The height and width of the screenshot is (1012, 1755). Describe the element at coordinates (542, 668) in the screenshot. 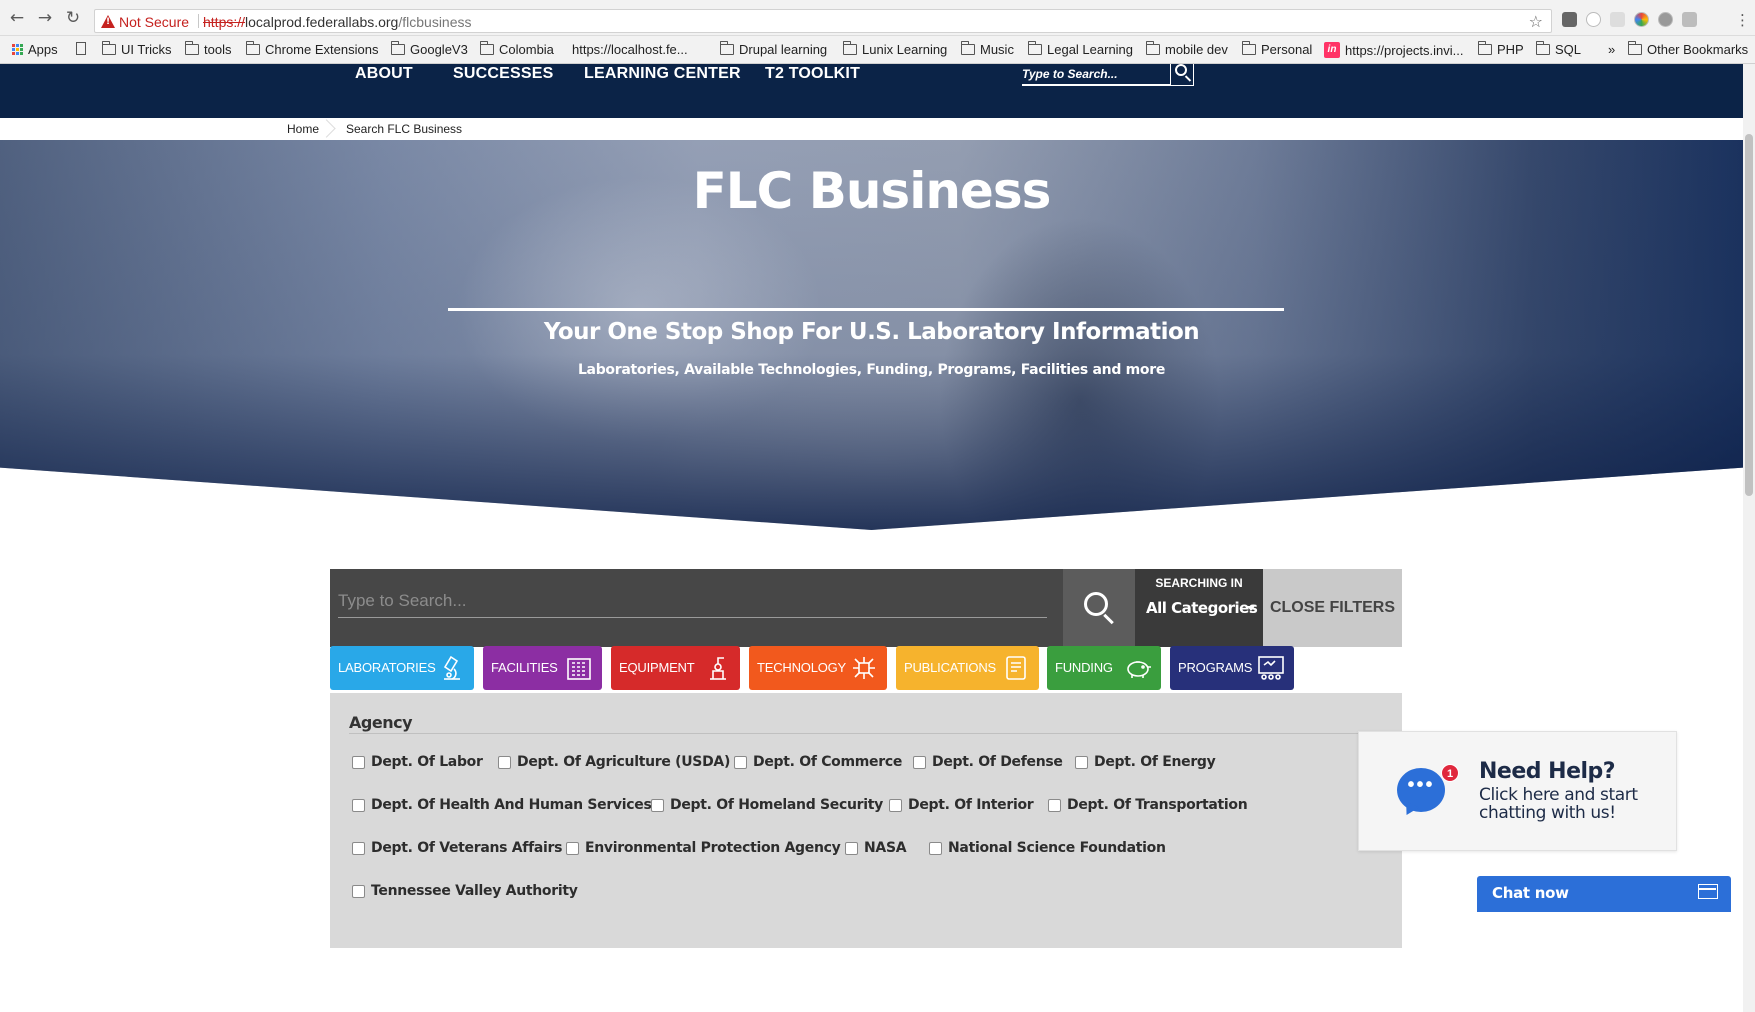

I see `tile-facilities: FACILITIES` at that location.